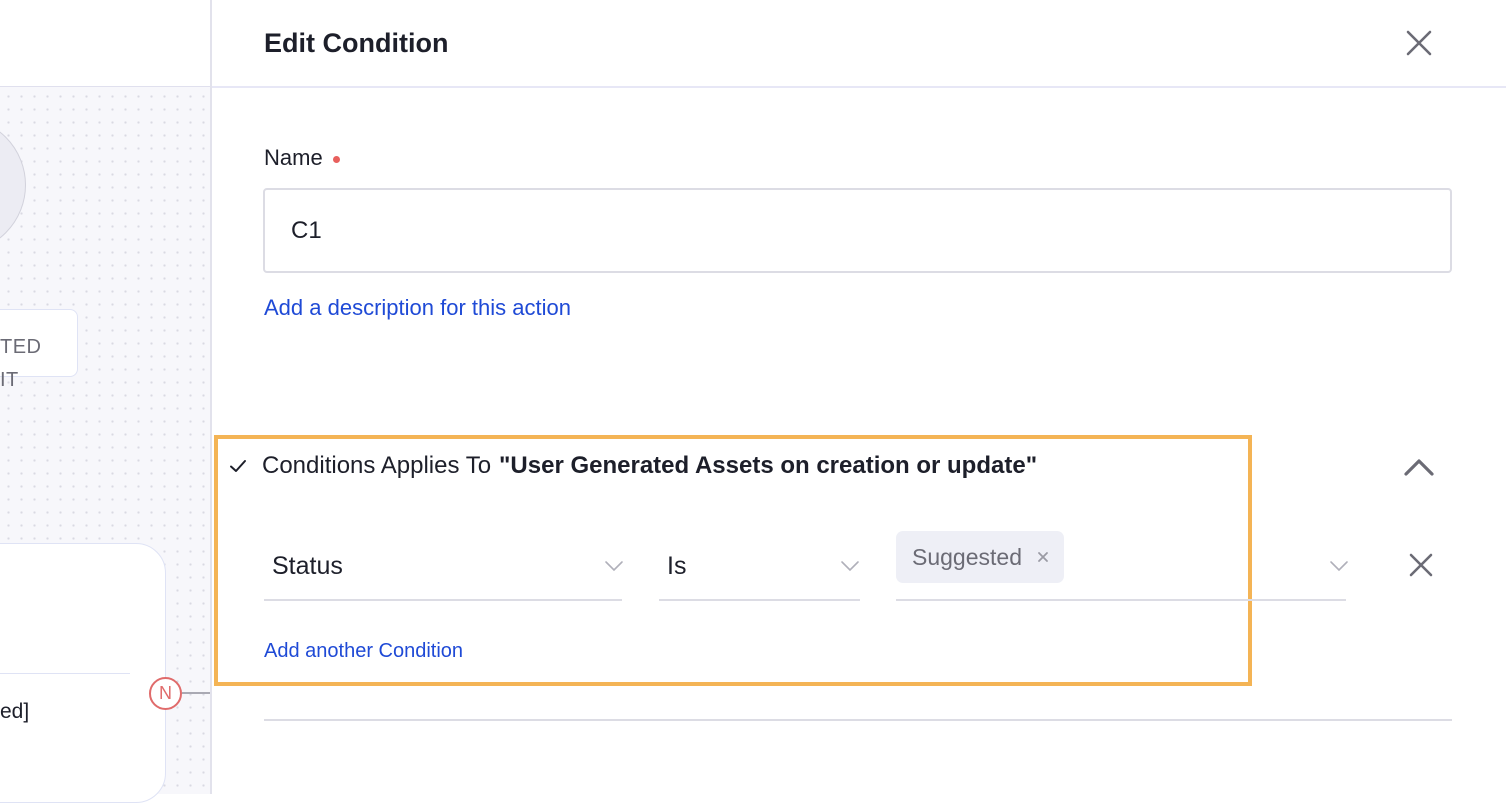  I want to click on chevron-up-icon, so click(1419, 467).